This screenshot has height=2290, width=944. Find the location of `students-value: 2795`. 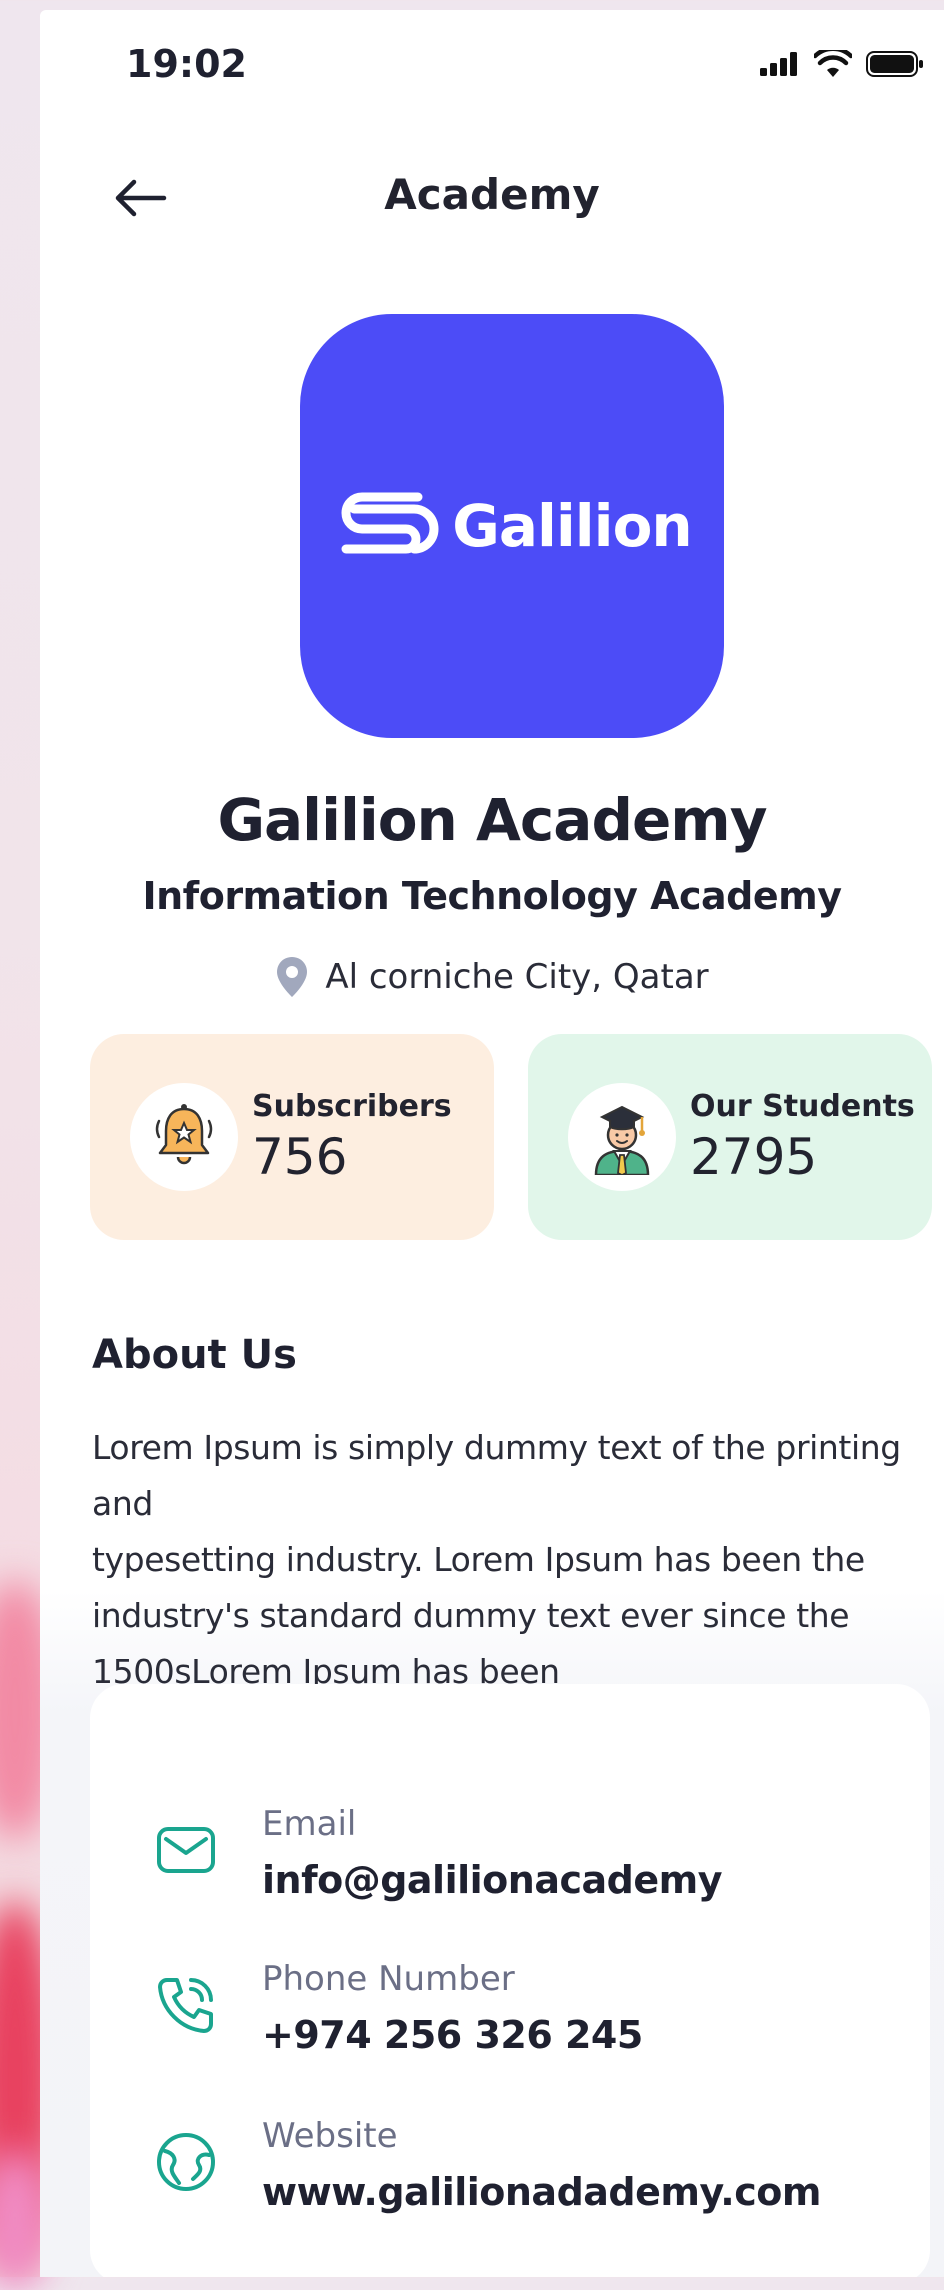

students-value: 2795 is located at coordinates (754, 1156).